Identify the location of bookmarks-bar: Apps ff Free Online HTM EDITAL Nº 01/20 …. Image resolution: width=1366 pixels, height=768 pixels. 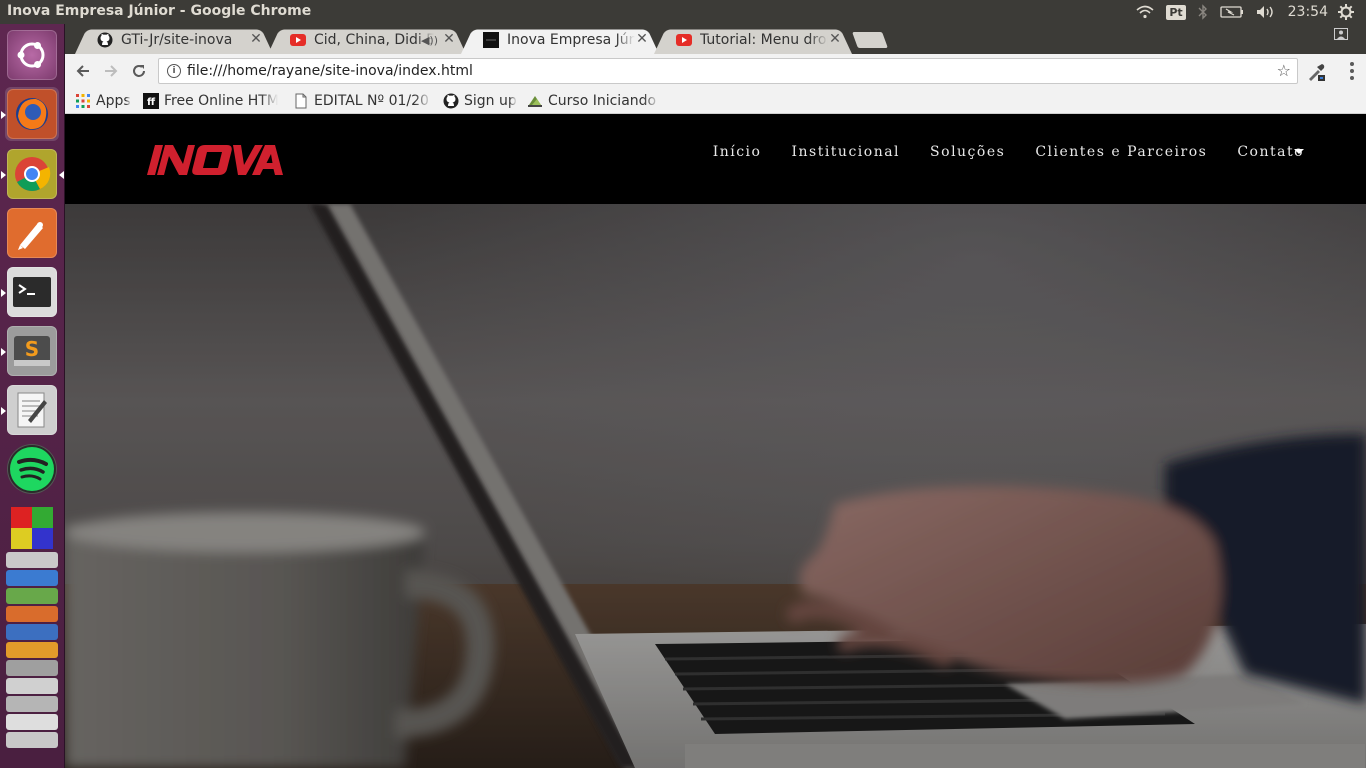
(715, 101).